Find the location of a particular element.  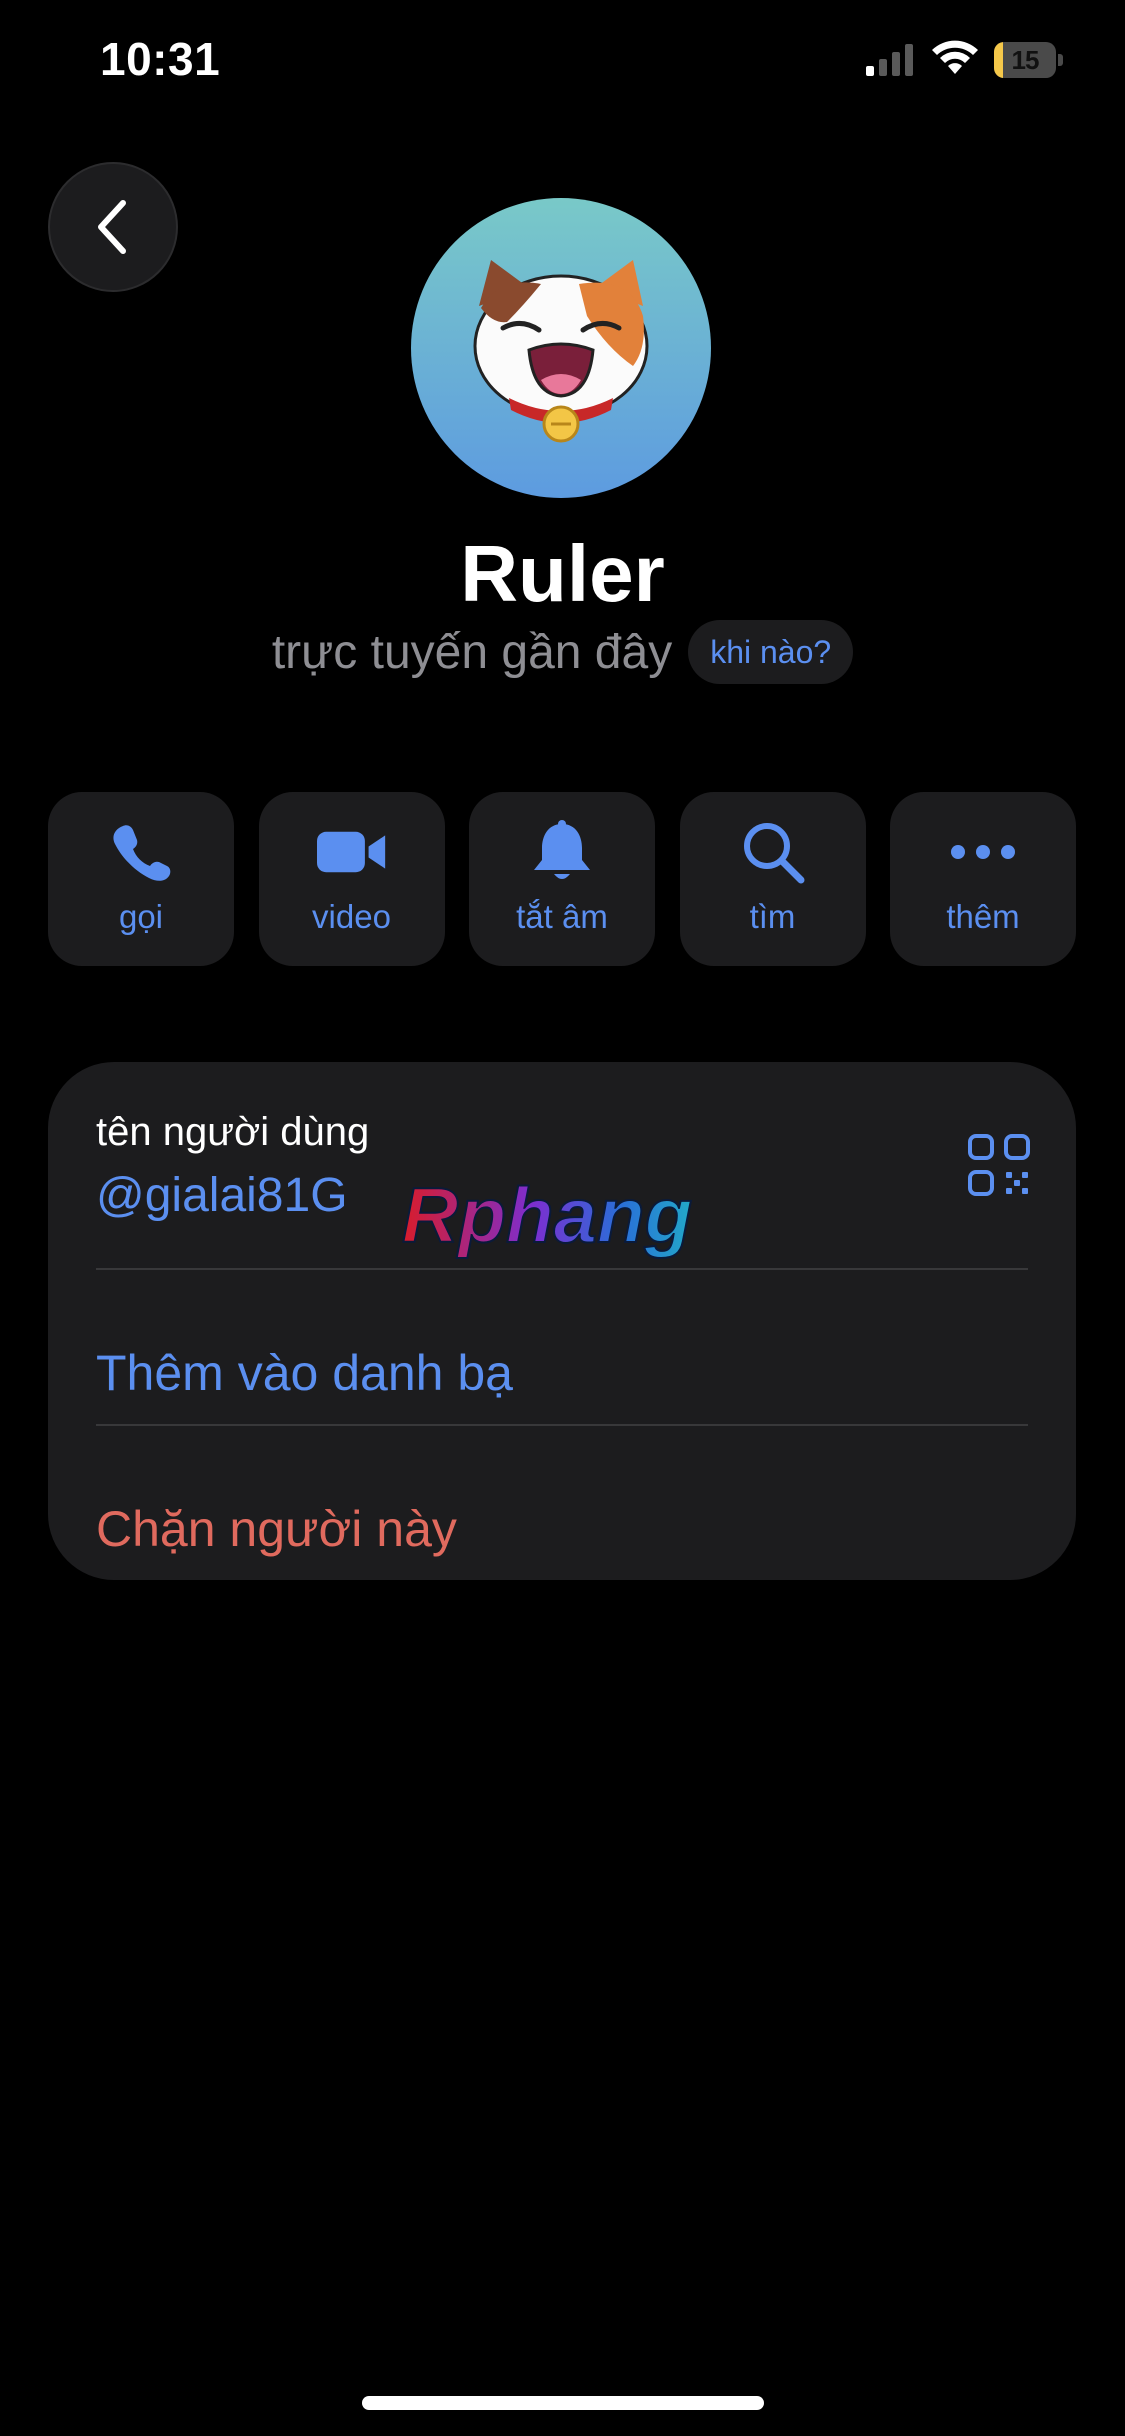

home-indicator is located at coordinates (563, 2403).